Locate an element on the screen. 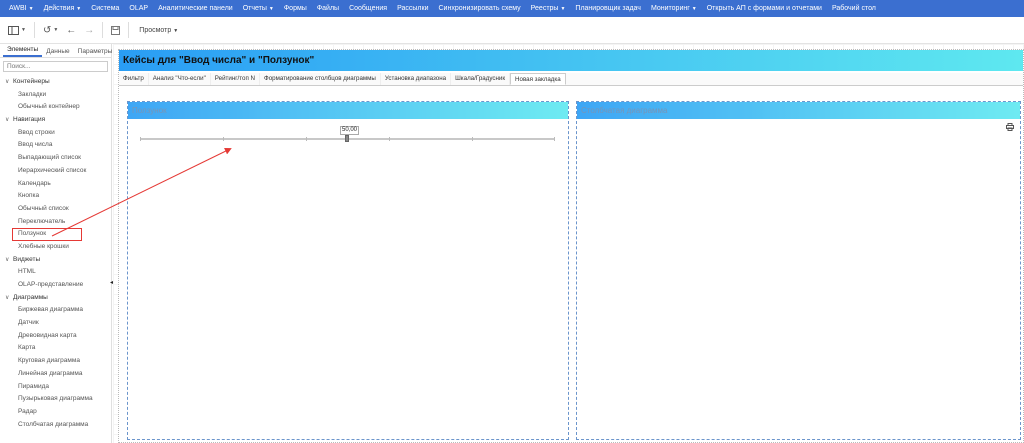 This screenshot has width=1024, height=443. slider-value-label: 50,00 is located at coordinates (350, 130).